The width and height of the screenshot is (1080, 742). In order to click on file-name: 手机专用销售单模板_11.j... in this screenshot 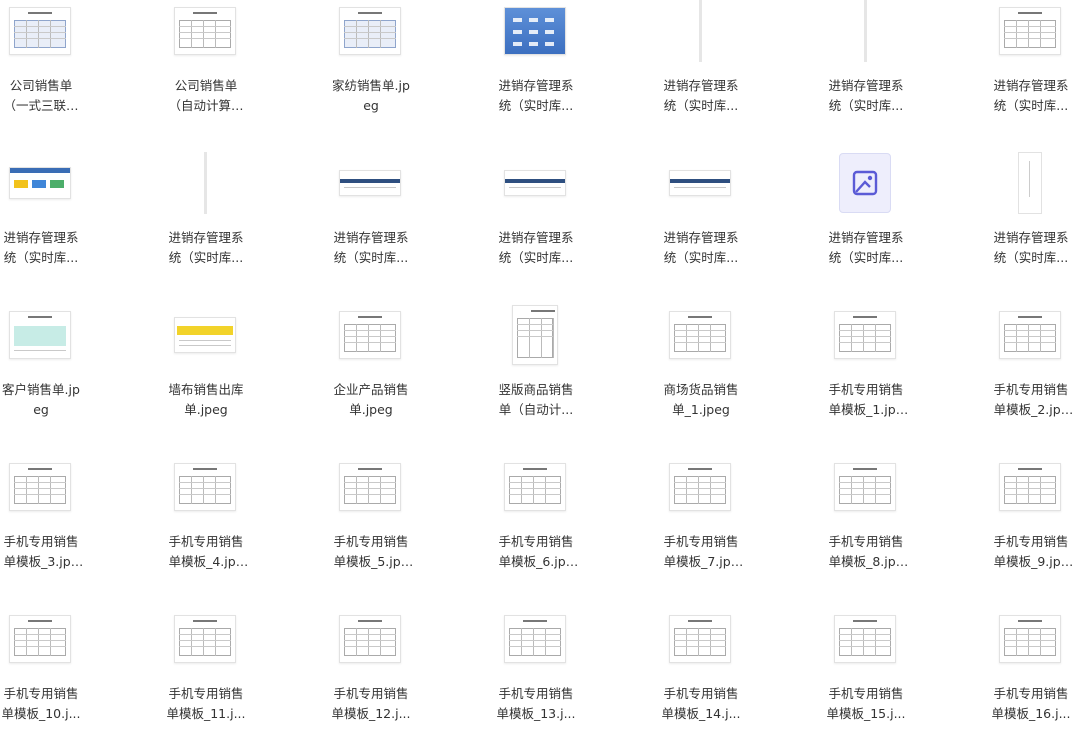, I will do `click(206, 703)`.